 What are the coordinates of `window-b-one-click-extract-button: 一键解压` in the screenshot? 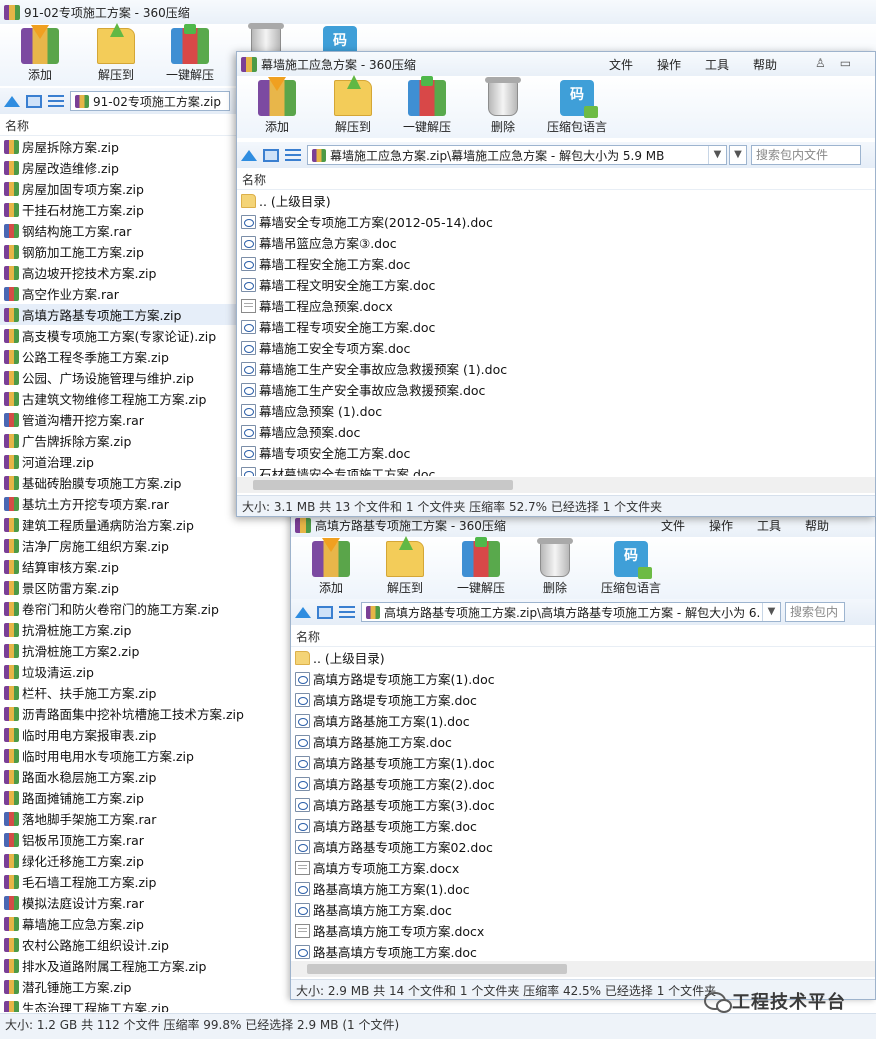 It's located at (481, 566).